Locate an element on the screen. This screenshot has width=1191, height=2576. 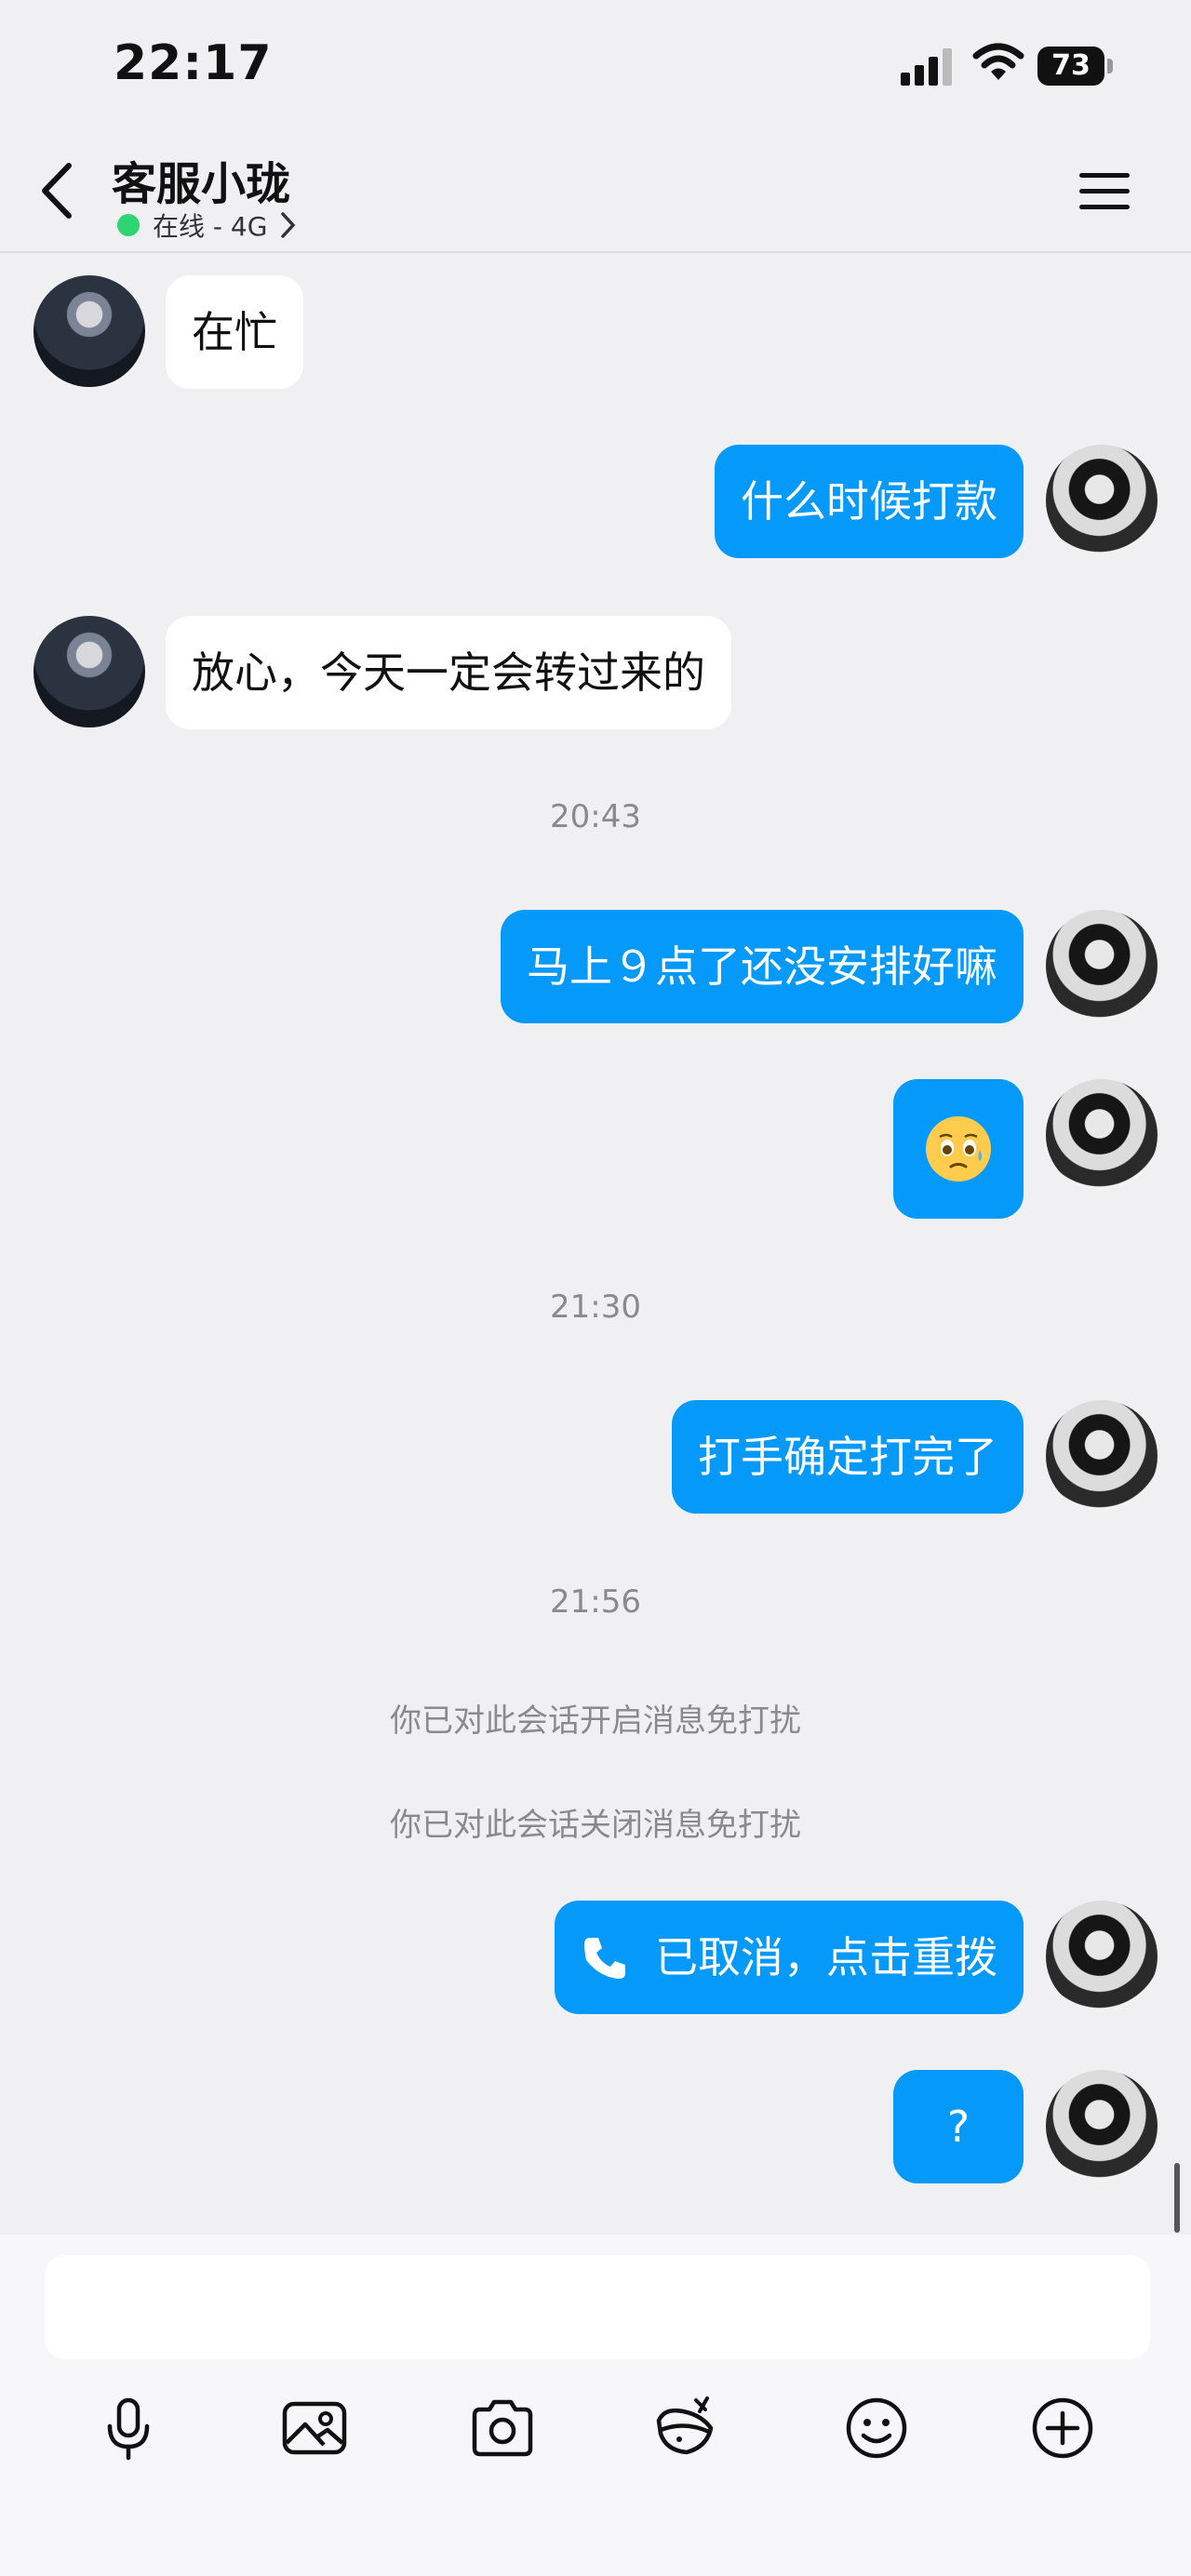
status-bar: 22:17 73 is located at coordinates (595, 65).